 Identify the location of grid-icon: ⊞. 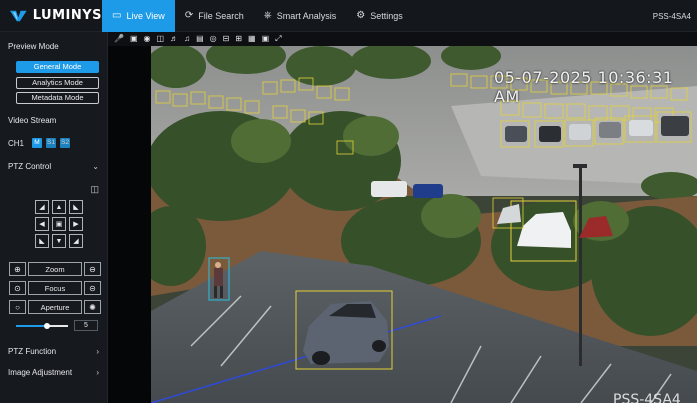
(238, 39).